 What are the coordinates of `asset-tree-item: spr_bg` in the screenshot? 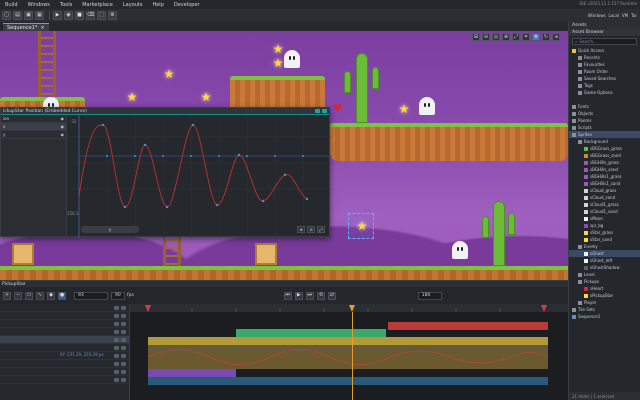 It's located at (604, 225).